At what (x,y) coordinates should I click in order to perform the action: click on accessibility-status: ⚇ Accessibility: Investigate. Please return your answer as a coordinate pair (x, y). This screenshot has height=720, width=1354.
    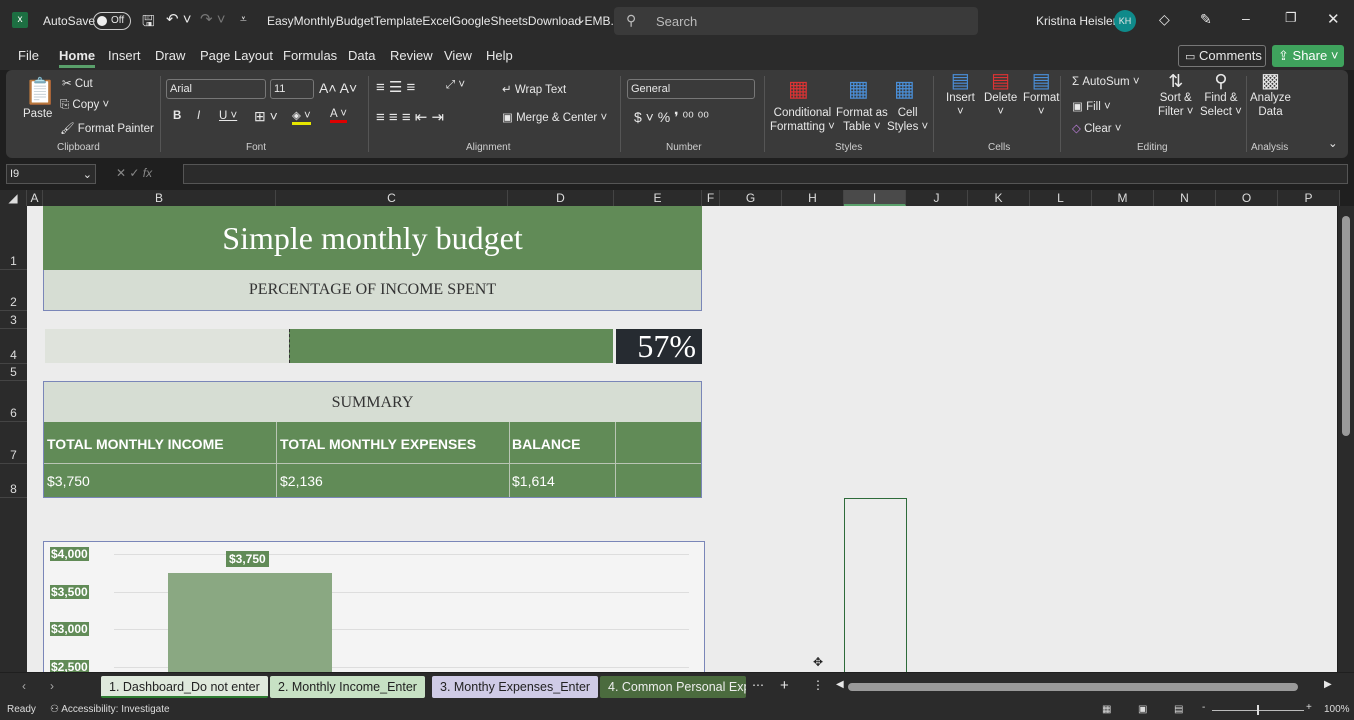
    Looking at the image, I should click on (110, 709).